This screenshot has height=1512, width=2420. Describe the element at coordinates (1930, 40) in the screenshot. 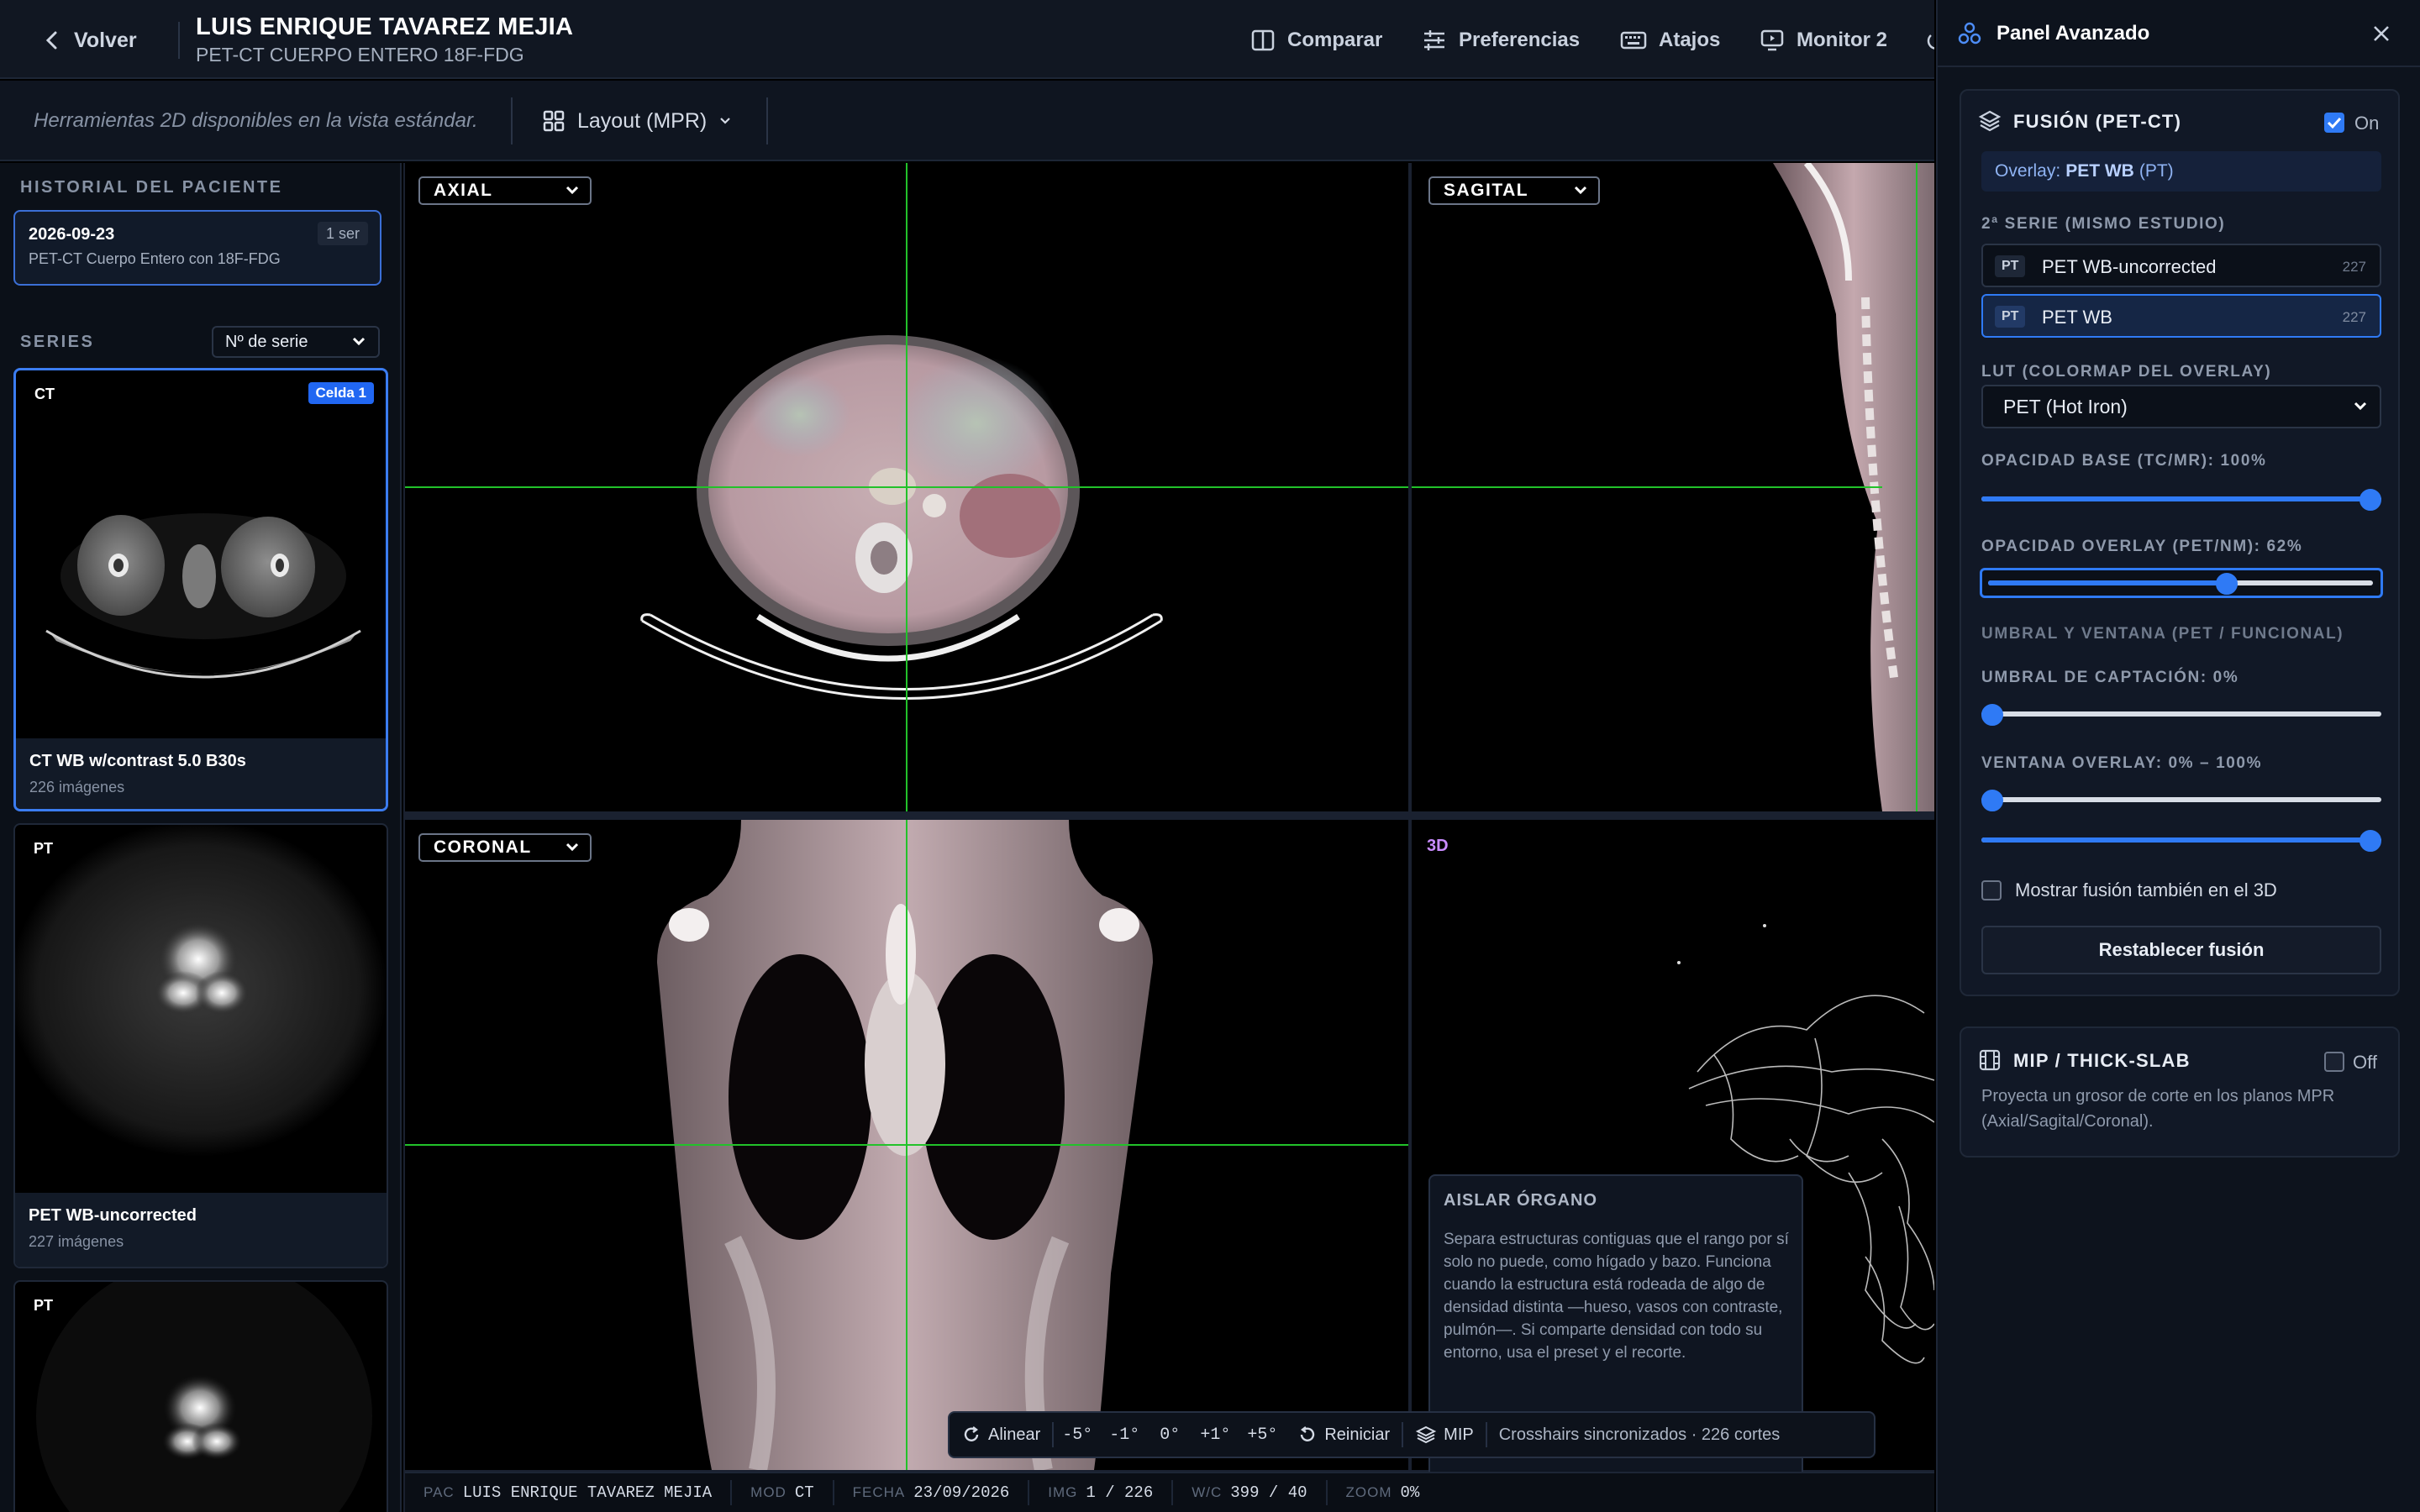

I see `power-icon` at that location.